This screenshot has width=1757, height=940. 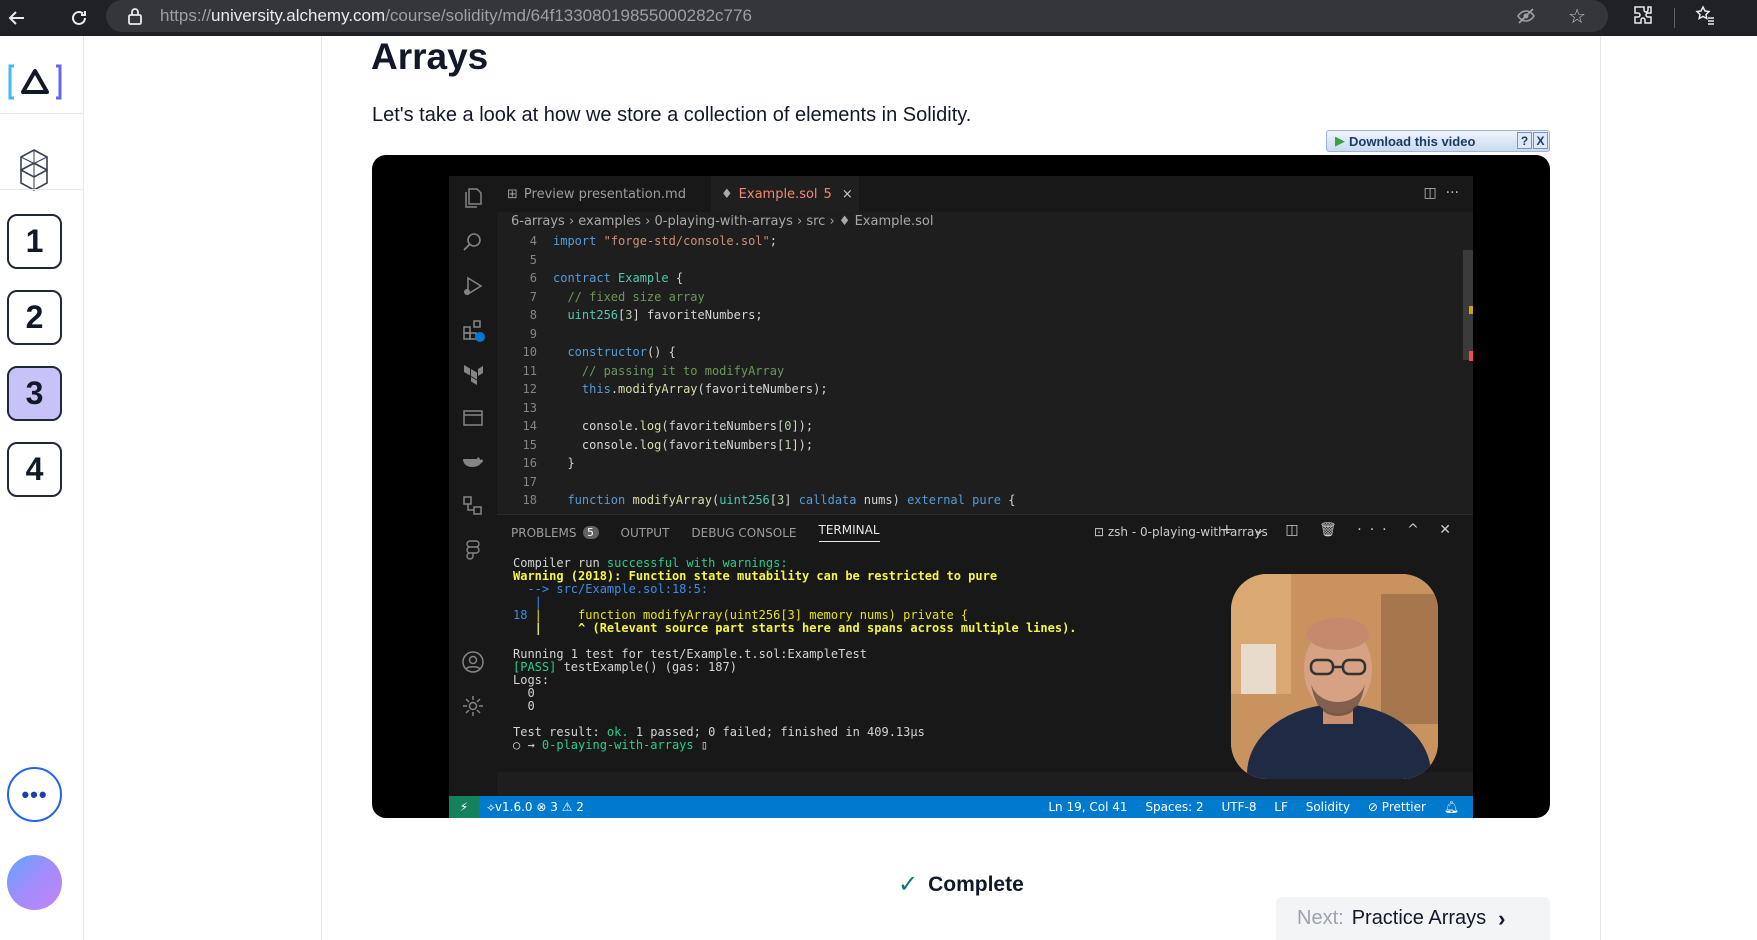 I want to click on code-text: import "forge-std/console.sol";, so click(x=665, y=241).